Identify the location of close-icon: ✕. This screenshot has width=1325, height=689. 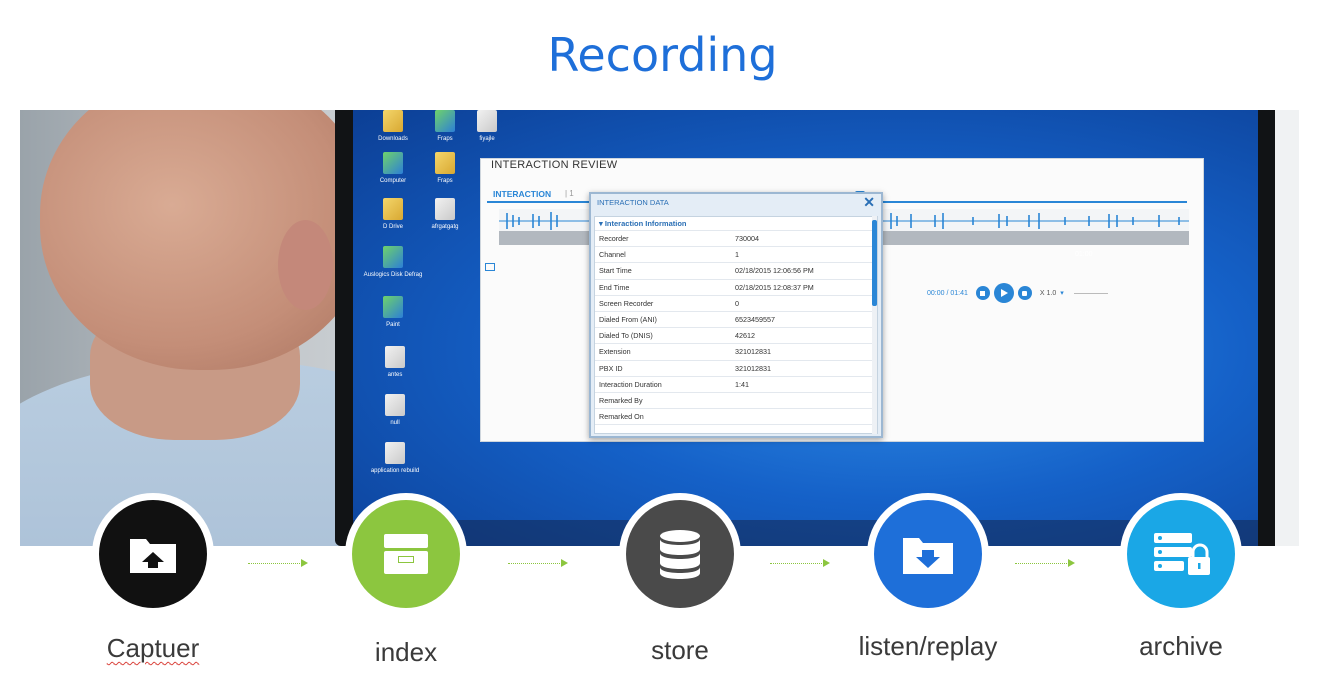
(869, 202).